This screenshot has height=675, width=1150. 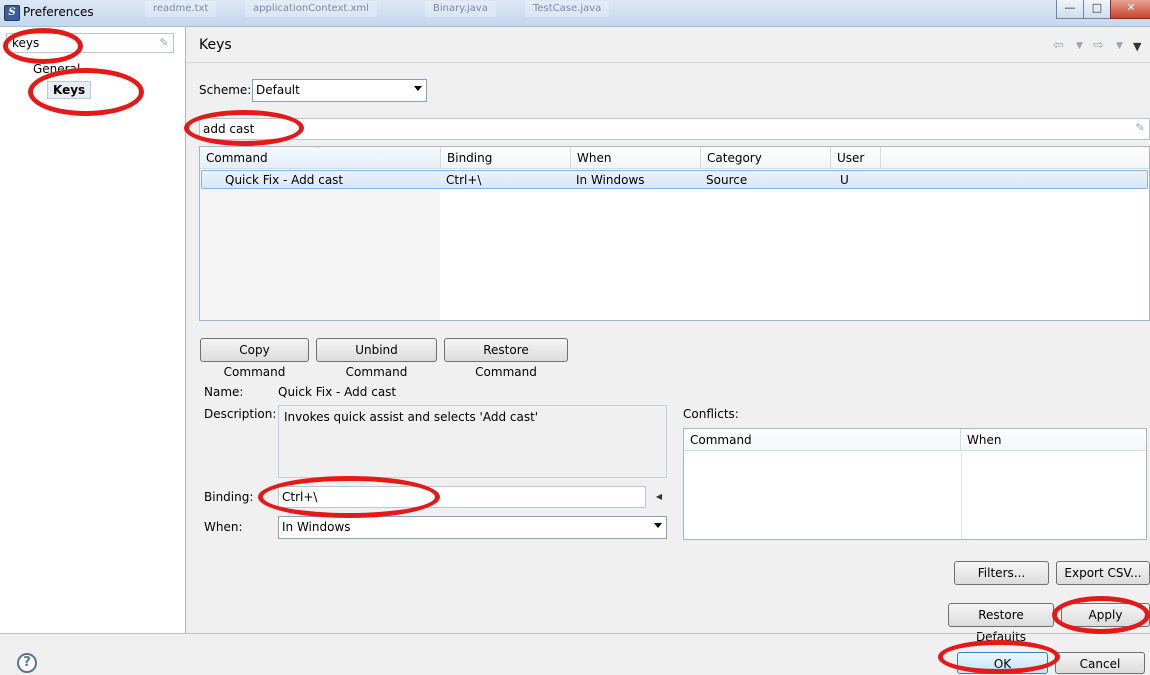 I want to click on help-icon: ?, so click(x=27, y=663).